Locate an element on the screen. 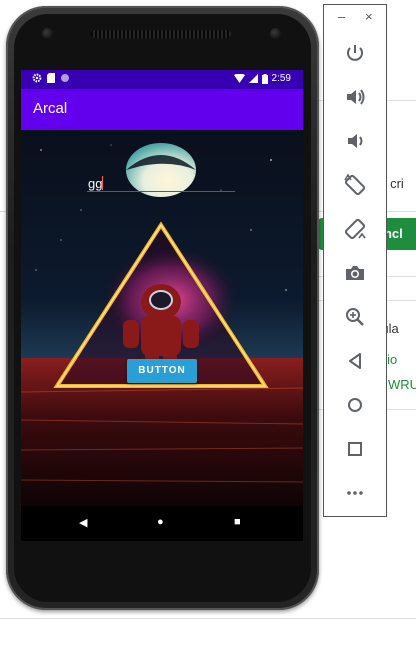 The width and height of the screenshot is (416, 651). back-icon is located at coordinates (355, 361).